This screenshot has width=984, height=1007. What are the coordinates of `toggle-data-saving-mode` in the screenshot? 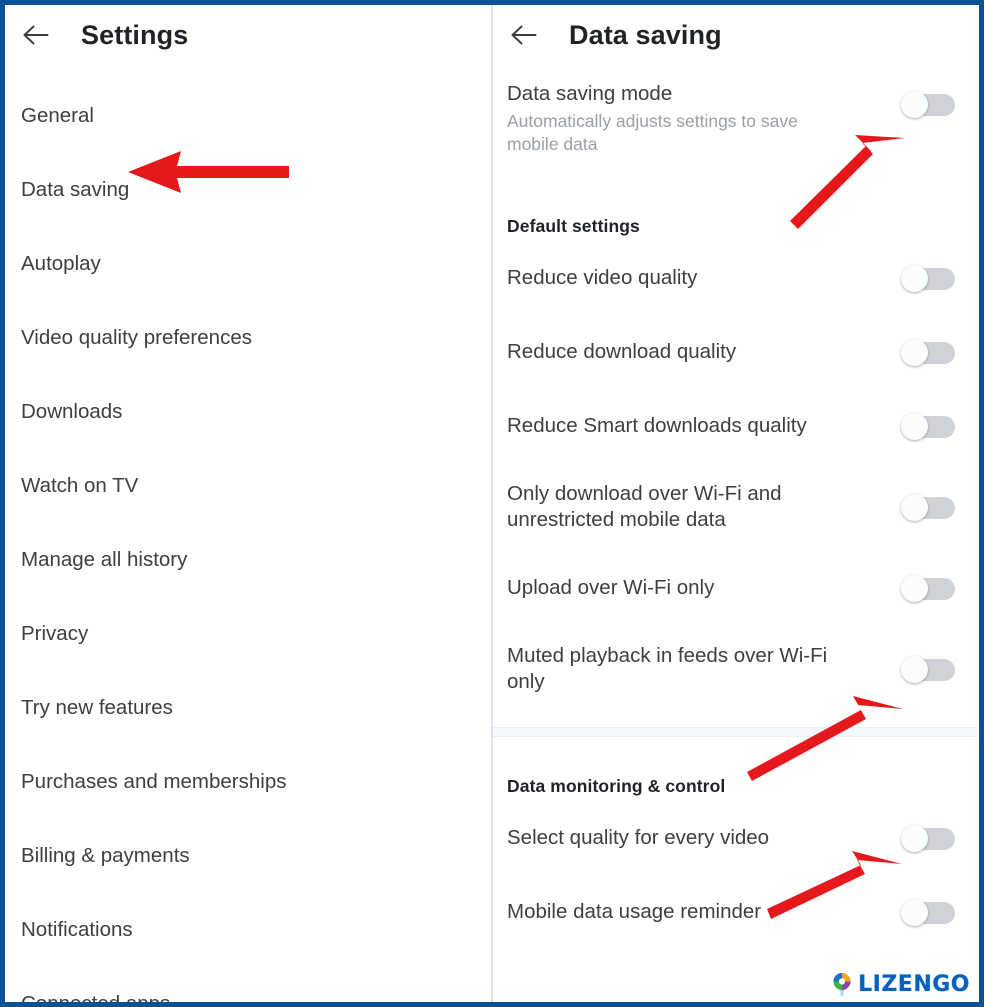 It's located at (928, 104).